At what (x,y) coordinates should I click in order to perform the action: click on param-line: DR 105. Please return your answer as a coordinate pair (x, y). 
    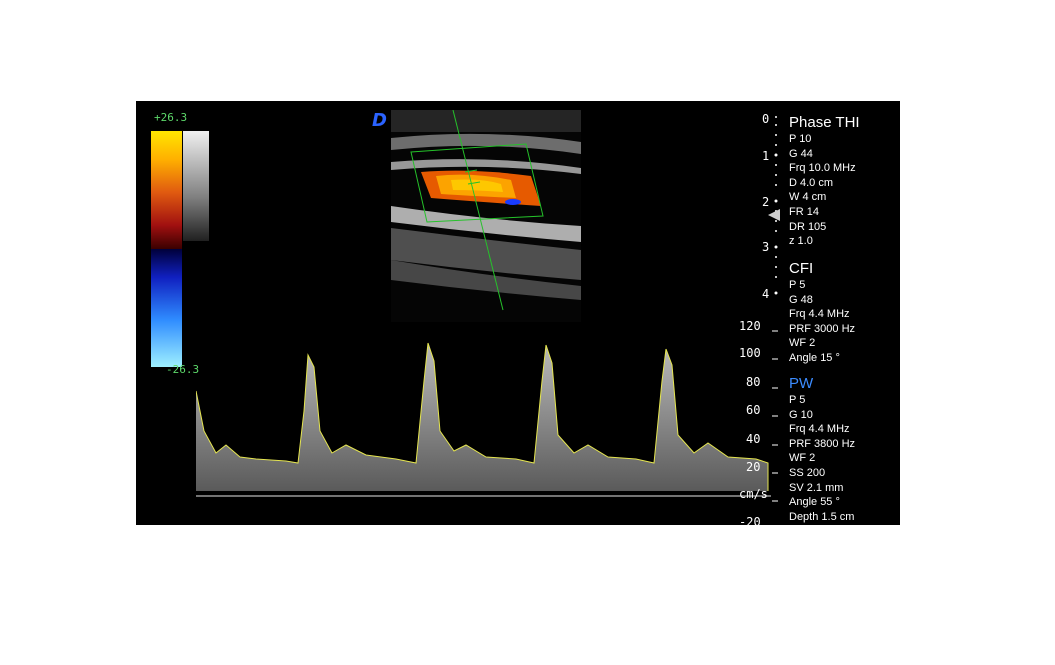
    Looking at the image, I should click on (808, 226).